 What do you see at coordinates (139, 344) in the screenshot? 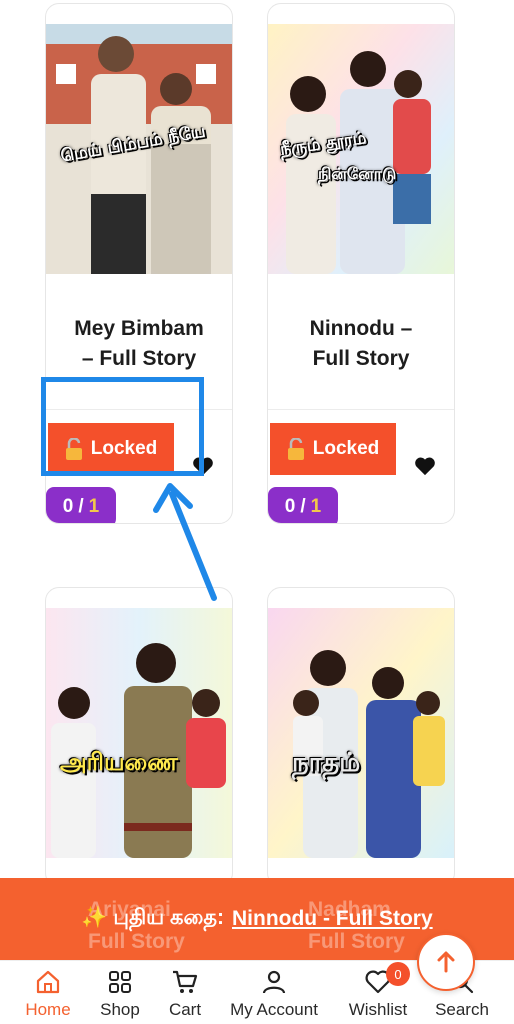
I see `product-title: Mey Bimbam – Full Story` at bounding box center [139, 344].